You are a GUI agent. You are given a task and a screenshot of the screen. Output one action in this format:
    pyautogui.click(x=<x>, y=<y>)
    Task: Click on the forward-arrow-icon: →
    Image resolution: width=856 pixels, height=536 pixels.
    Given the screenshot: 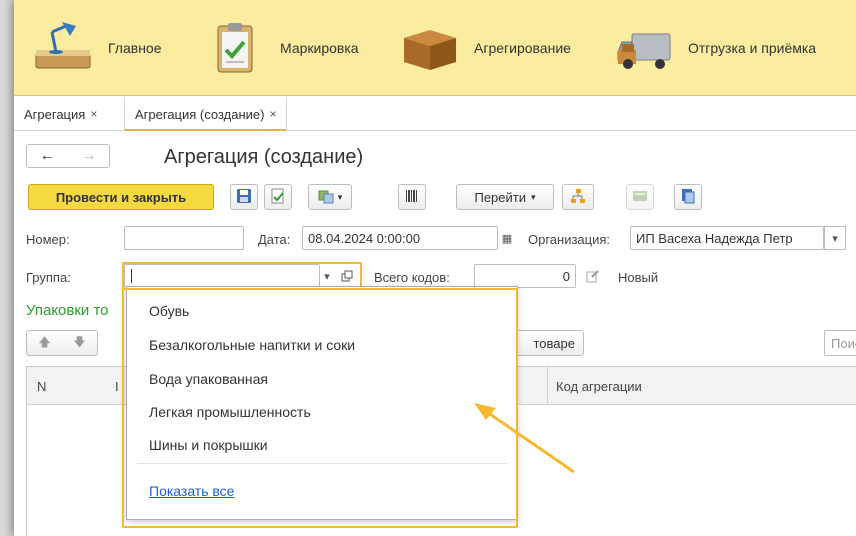 What is the action you would take?
    pyautogui.click(x=89, y=156)
    